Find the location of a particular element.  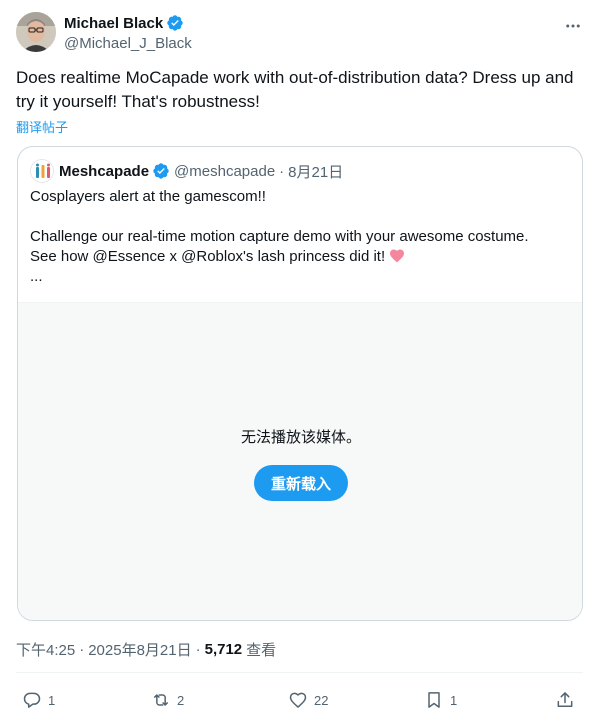

author-avatar is located at coordinates (36, 32).